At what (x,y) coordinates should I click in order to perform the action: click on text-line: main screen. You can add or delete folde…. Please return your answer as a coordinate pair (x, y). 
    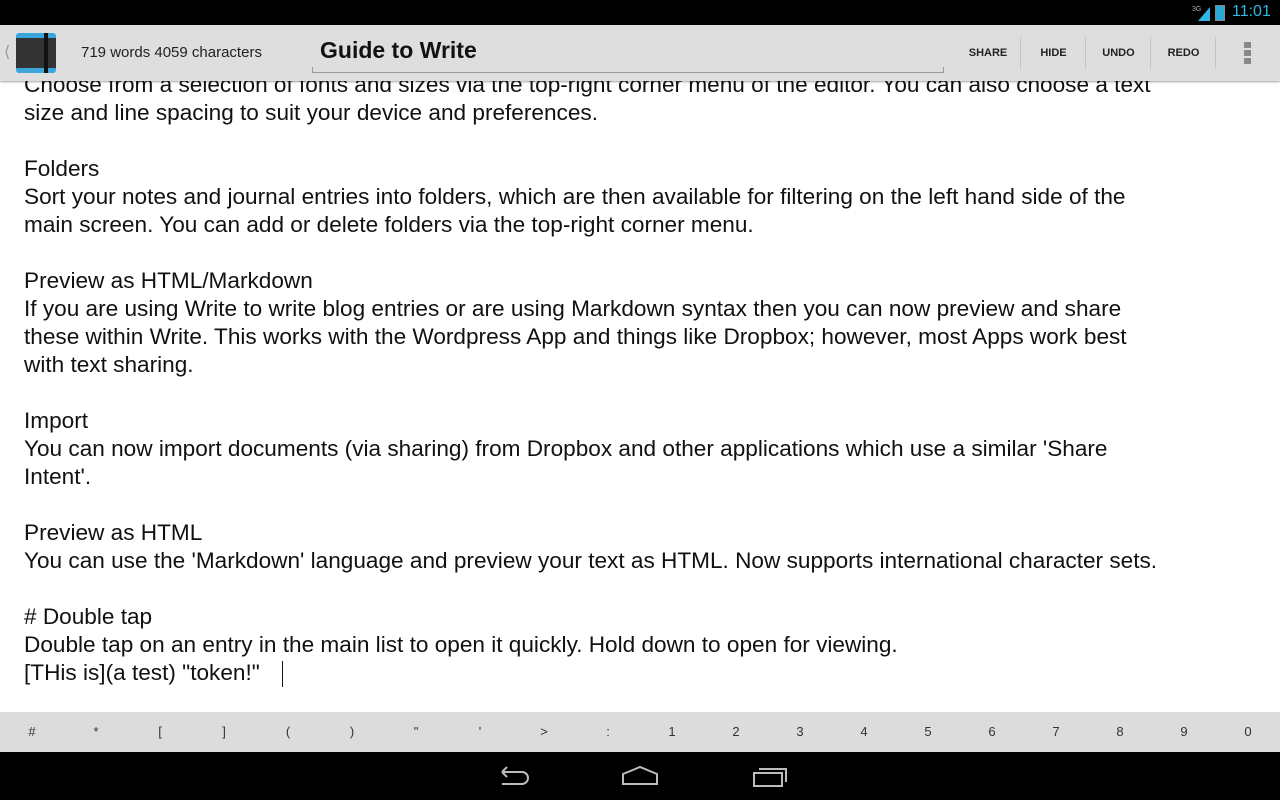
    Looking at the image, I should click on (652, 225).